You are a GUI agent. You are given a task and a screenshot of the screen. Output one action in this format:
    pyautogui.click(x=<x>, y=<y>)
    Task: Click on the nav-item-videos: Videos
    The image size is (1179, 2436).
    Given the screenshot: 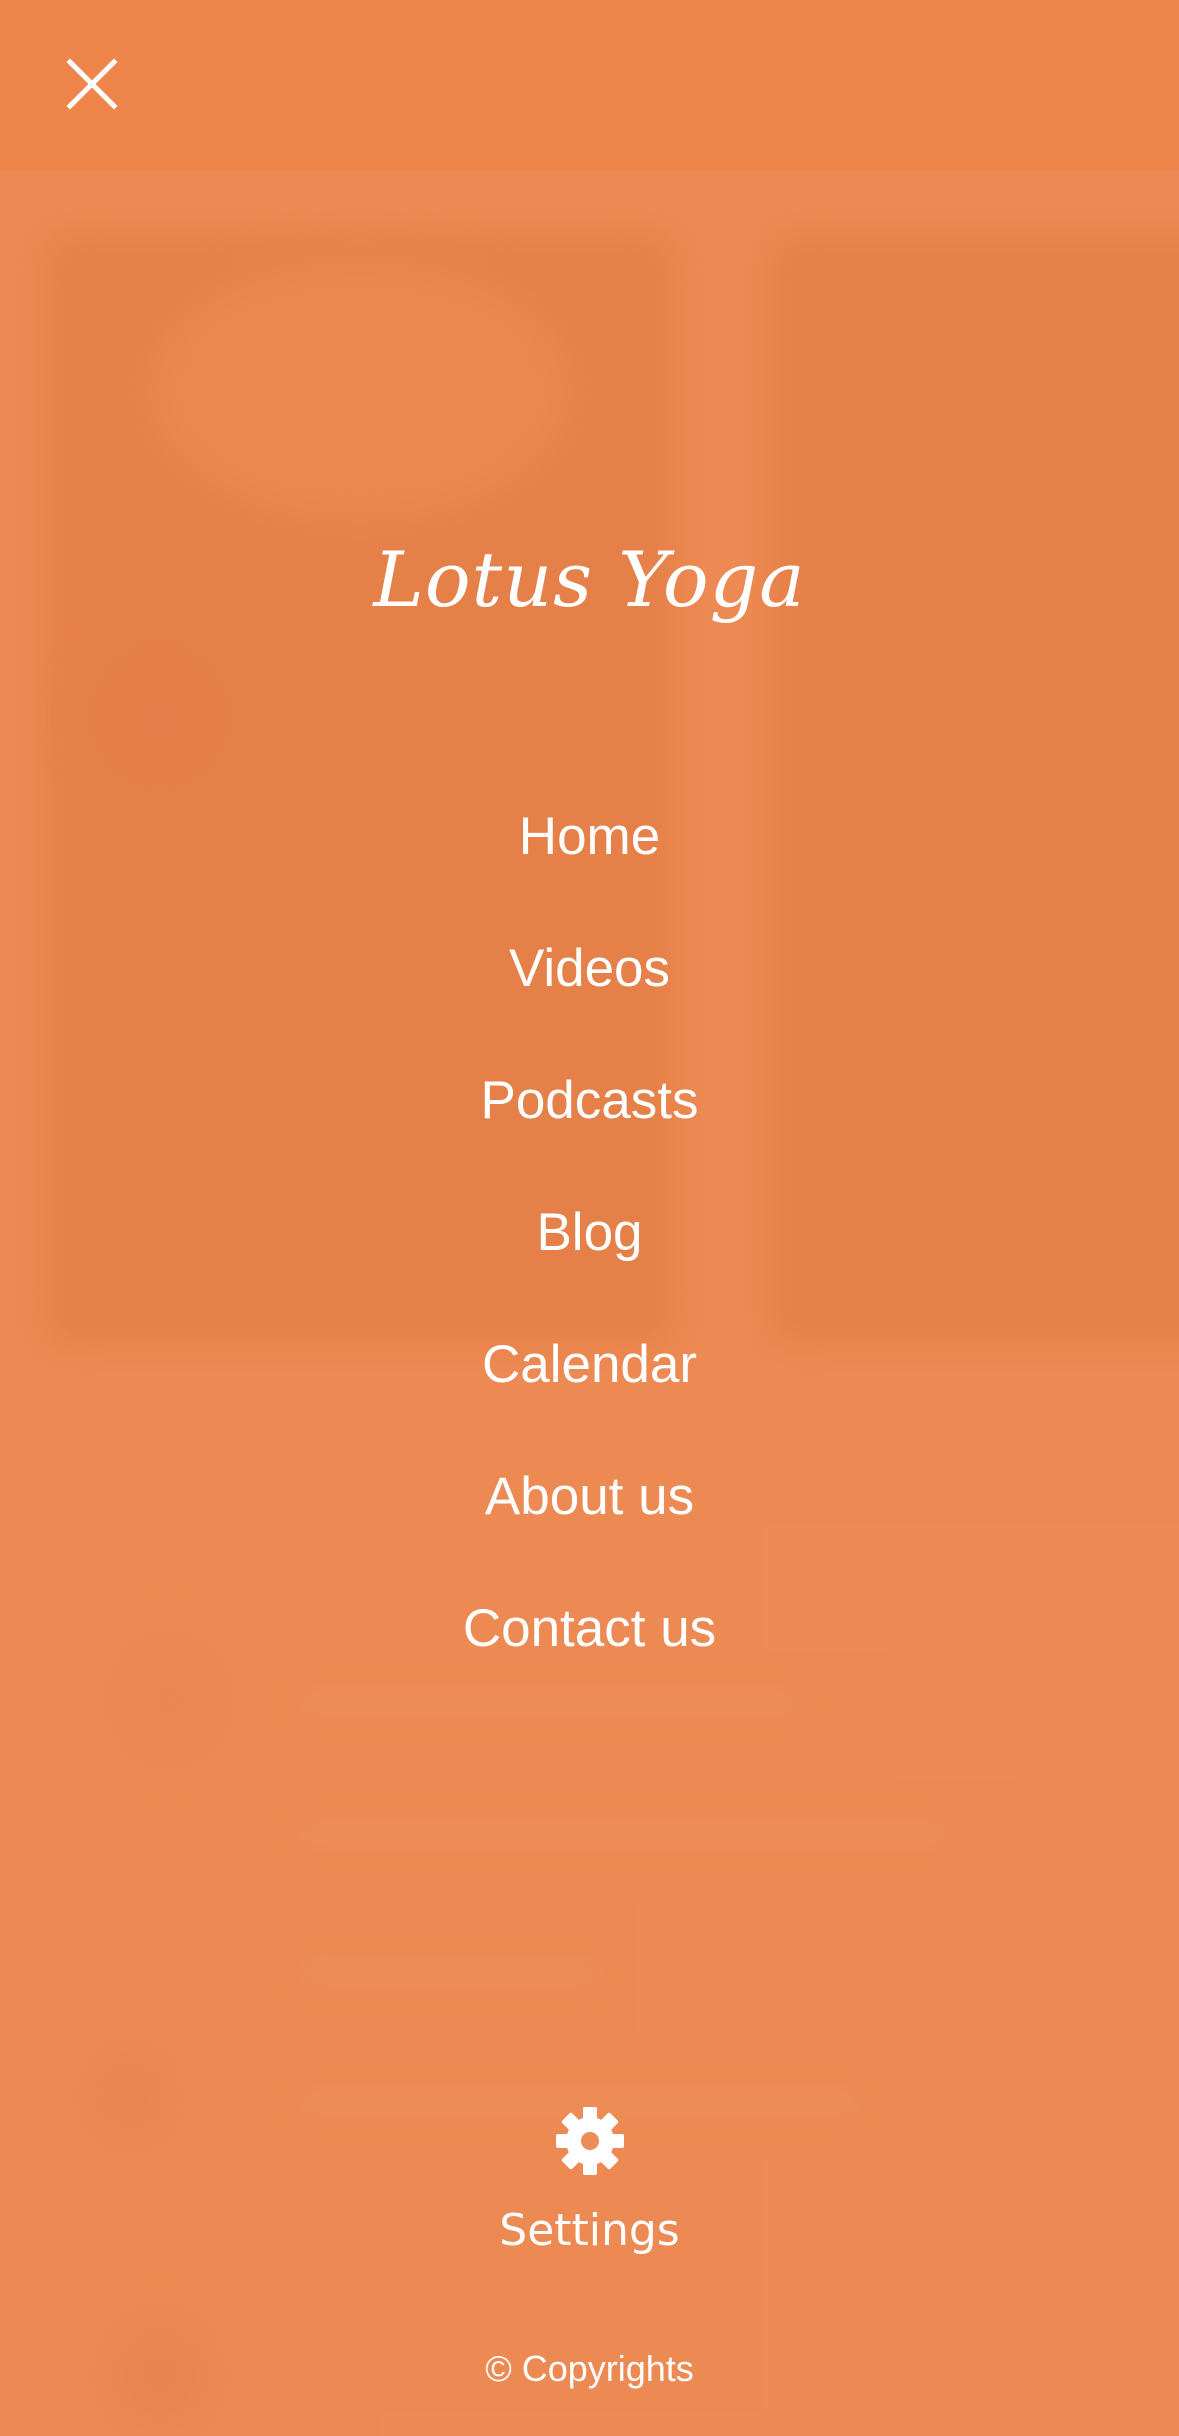 What is the action you would take?
    pyautogui.click(x=589, y=968)
    